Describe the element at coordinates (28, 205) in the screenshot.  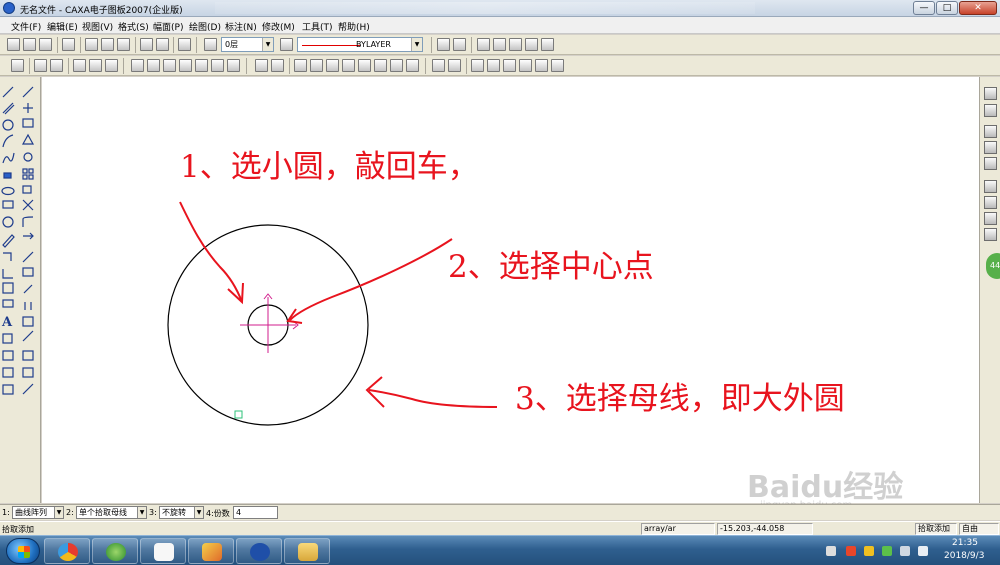
I see `trim-tool-icon` at that location.